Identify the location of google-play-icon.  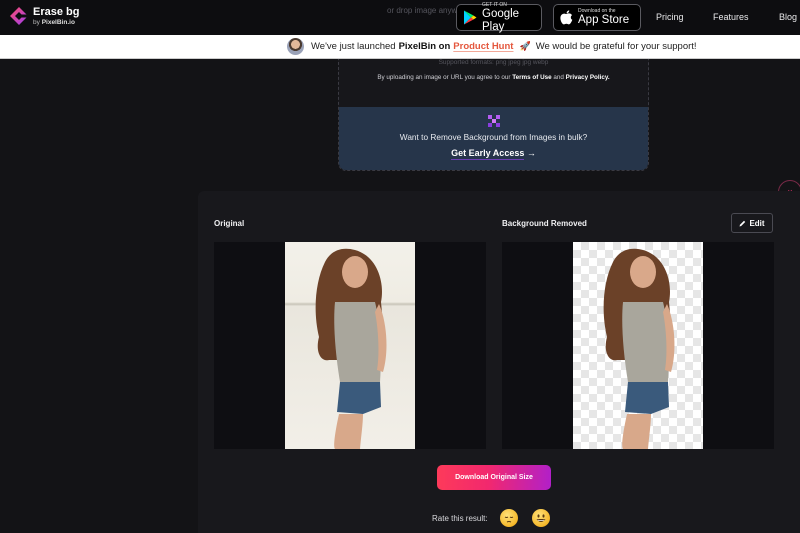
(470, 17).